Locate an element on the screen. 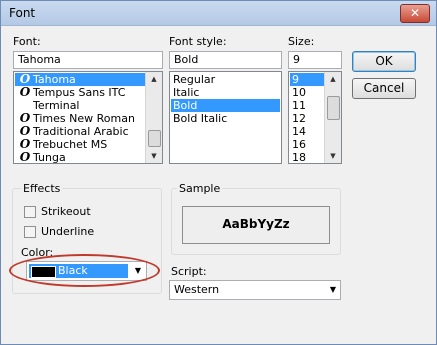 The width and height of the screenshot is (437, 345). size-input: 9 is located at coordinates (315, 60).